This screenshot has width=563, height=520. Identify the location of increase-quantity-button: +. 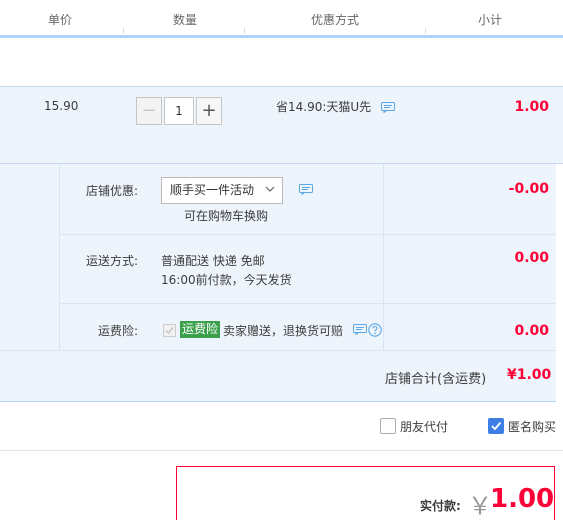
(209, 111).